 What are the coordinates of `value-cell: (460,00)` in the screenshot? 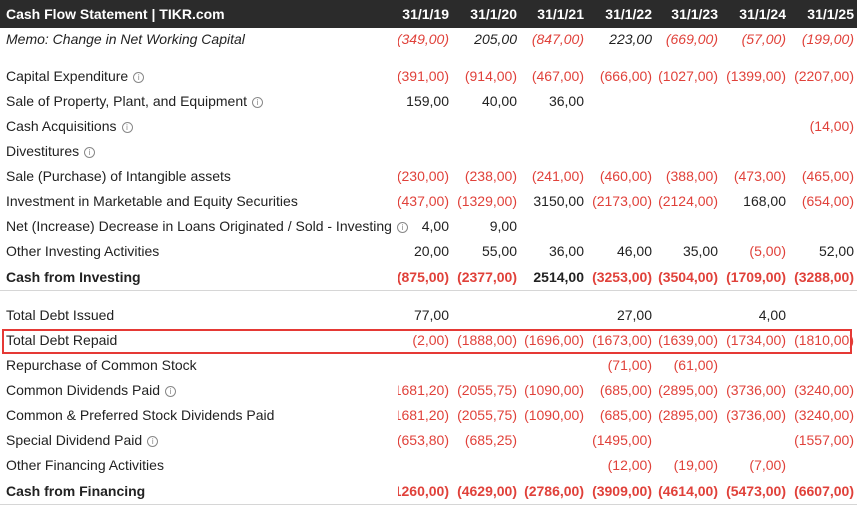 It's located at (619, 176).